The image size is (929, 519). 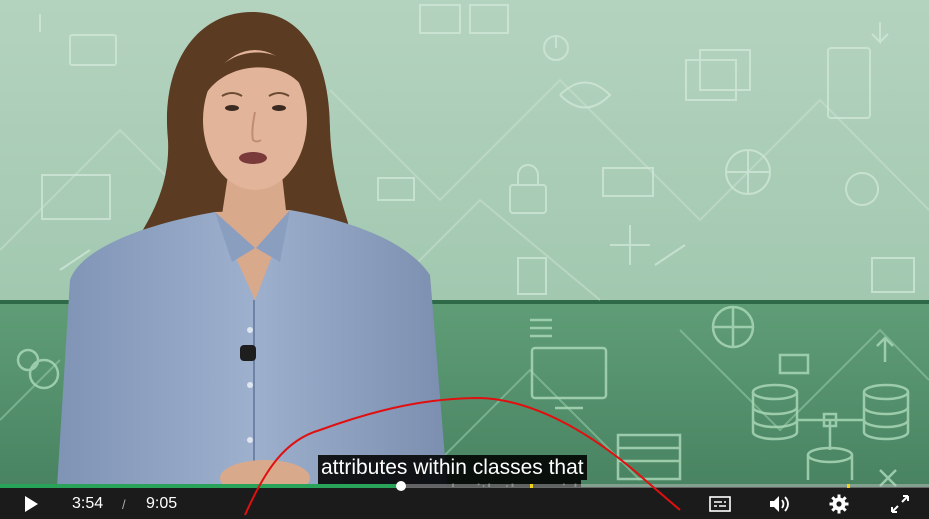 I want to click on captions-icon, so click(x=720, y=504).